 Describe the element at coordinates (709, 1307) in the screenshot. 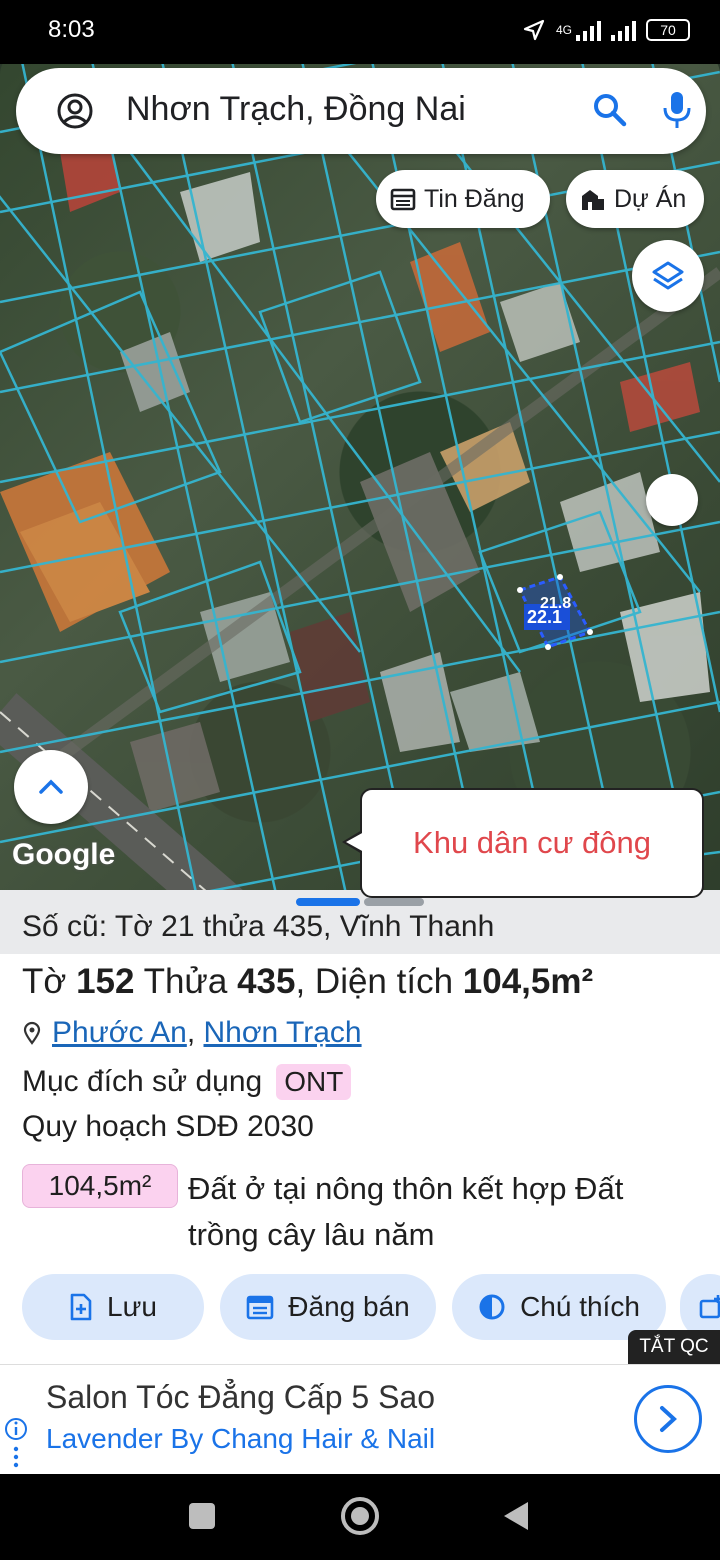

I see `add-photo-icon` at that location.